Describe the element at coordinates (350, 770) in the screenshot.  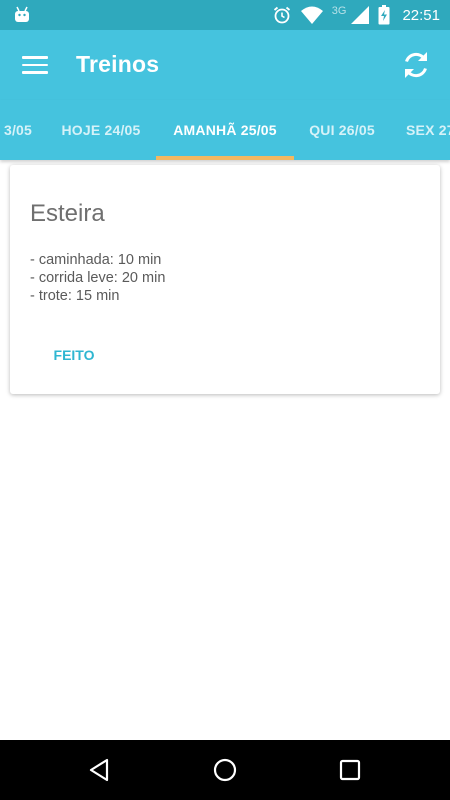
I see `recents-icon` at that location.